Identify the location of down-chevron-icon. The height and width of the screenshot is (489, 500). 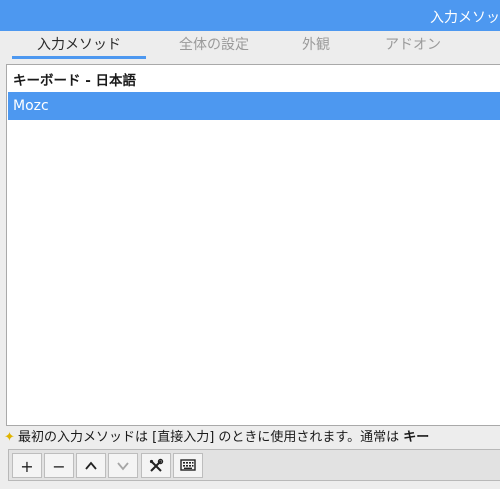
(123, 466).